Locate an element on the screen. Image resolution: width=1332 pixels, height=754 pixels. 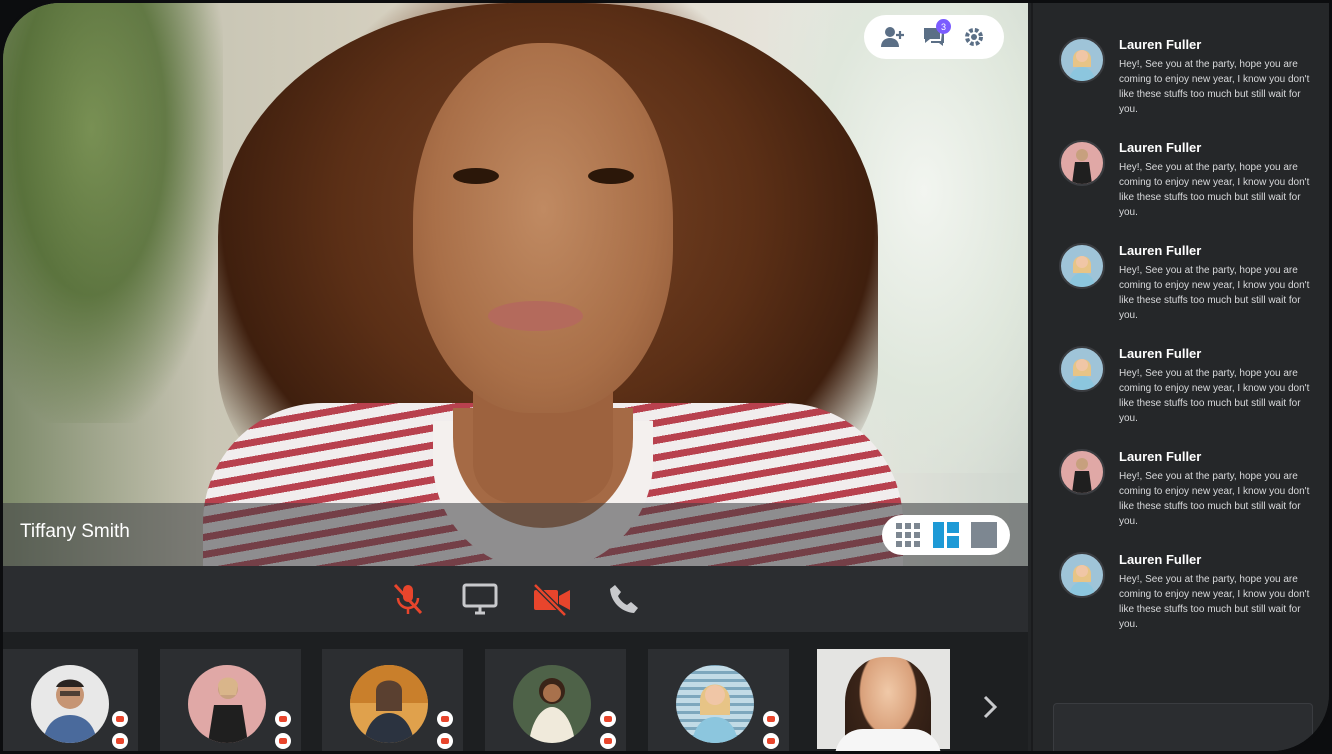
add-user-icon is located at coordinates (894, 37).